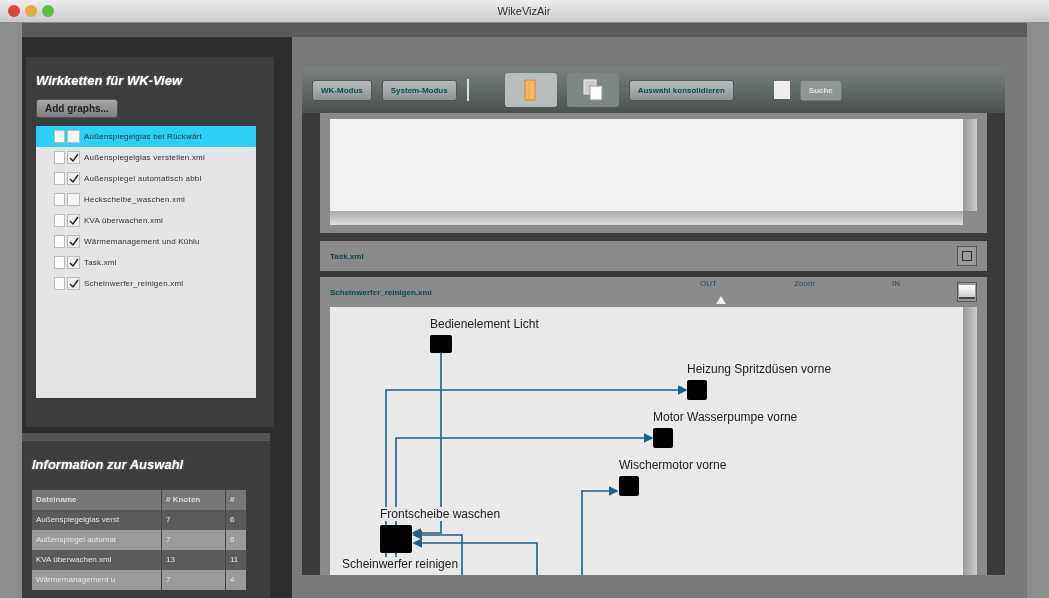 Image resolution: width=1049 pixels, height=598 pixels. Describe the element at coordinates (967, 256) in the screenshot. I see `expand-button` at that location.